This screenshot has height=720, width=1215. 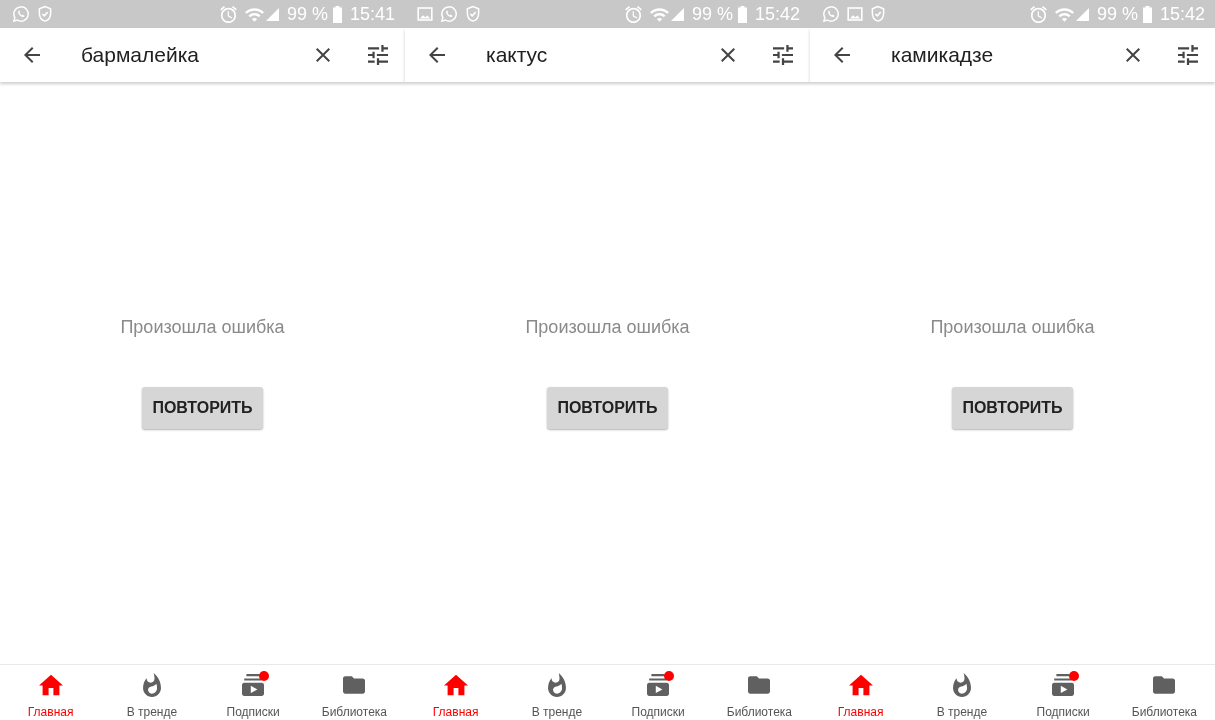 I want to click on search-field: бармалейка, so click(x=196, y=55).